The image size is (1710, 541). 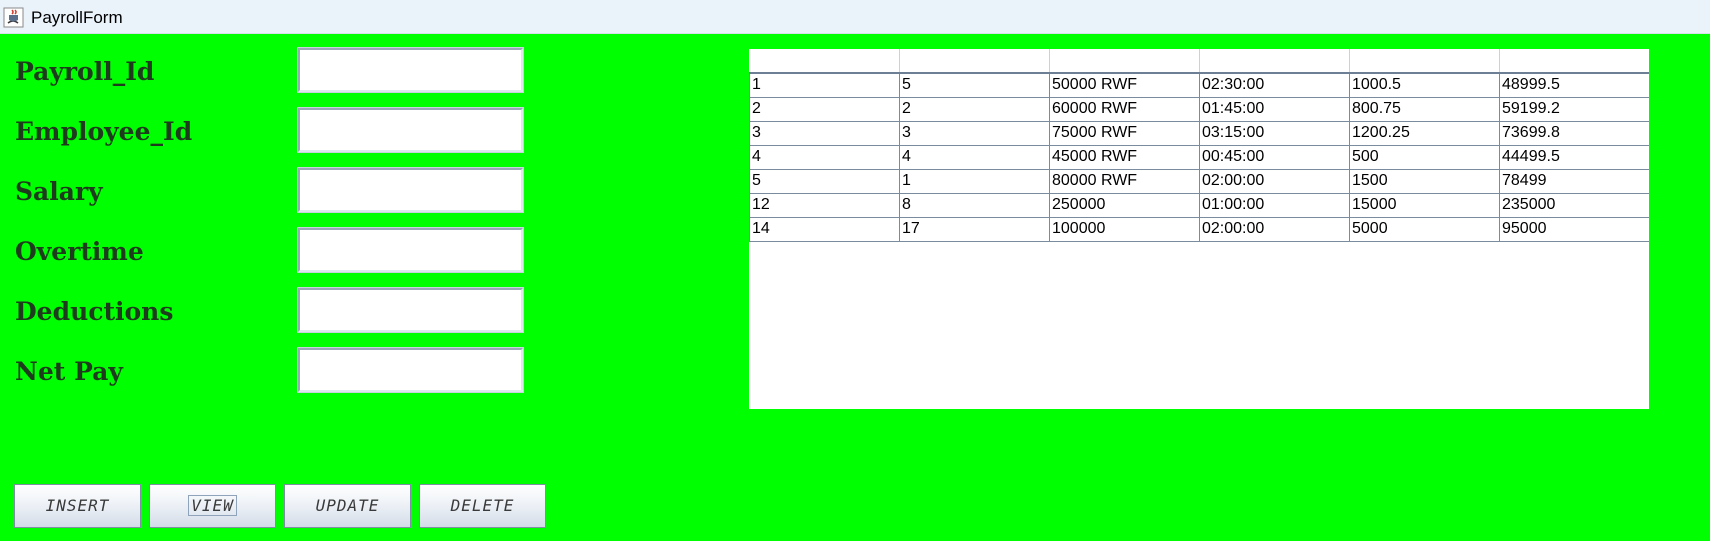 What do you see at coordinates (77, 506) in the screenshot?
I see `insert-button: INSERT` at bounding box center [77, 506].